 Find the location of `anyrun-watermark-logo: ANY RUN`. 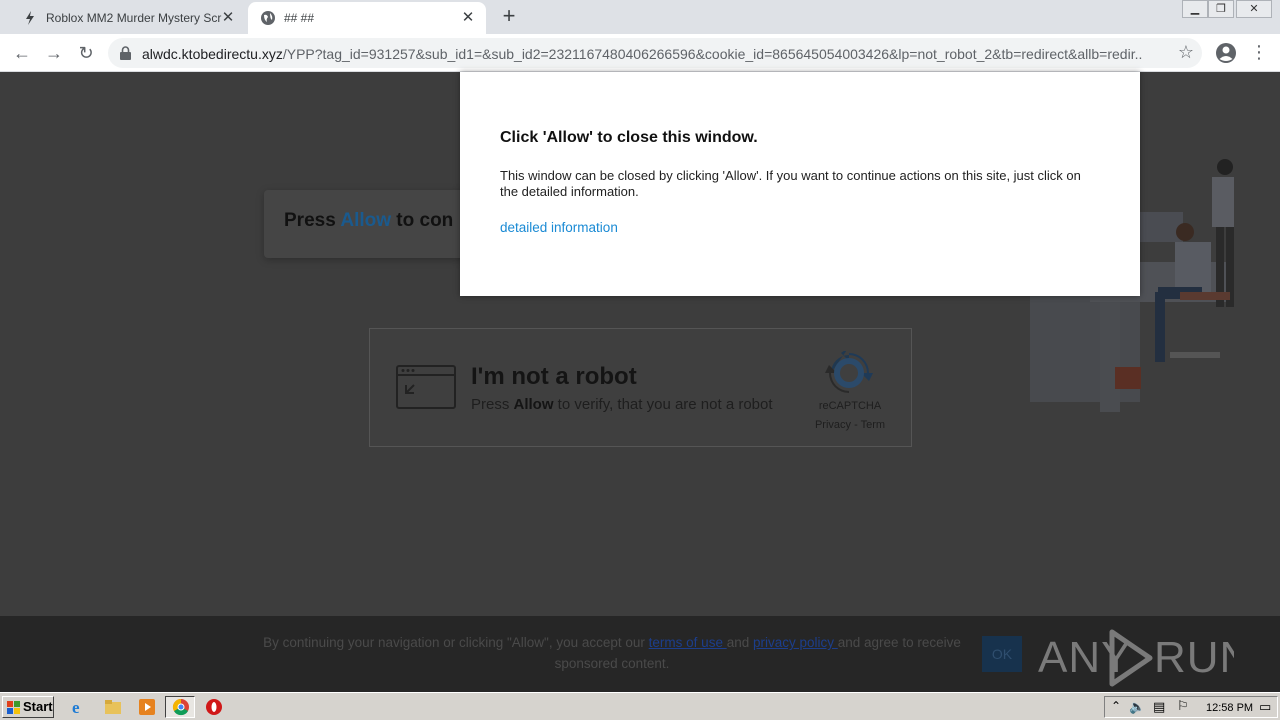

anyrun-watermark-logo: ANY RUN is located at coordinates (1144, 658).